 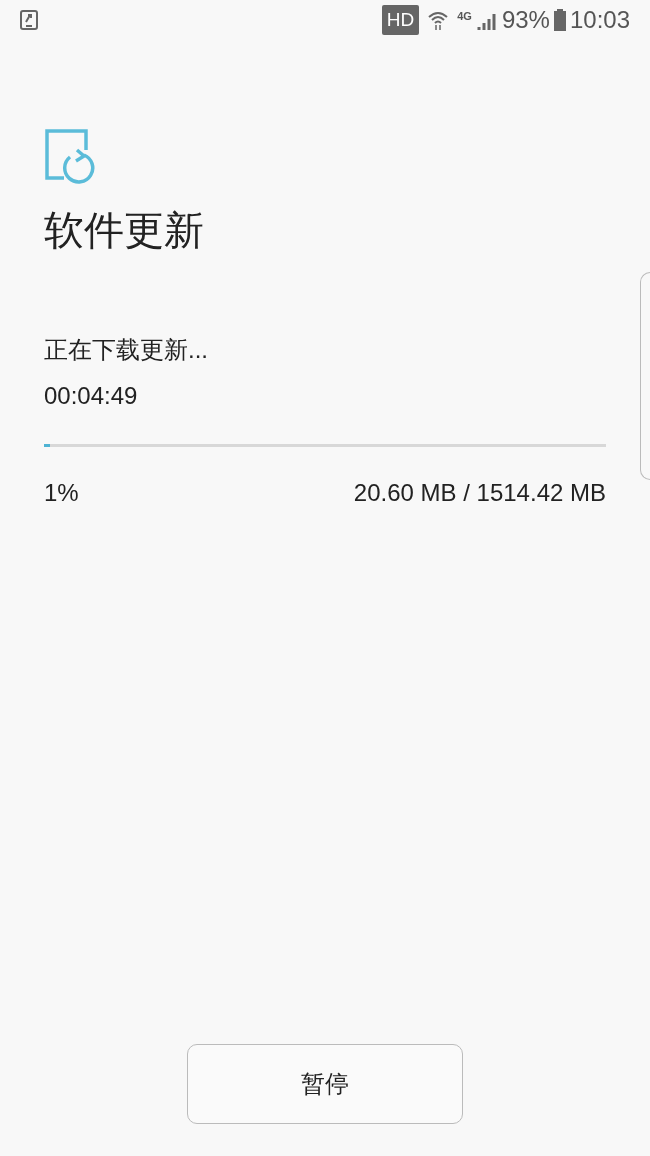 I want to click on page-title: 软件更新, so click(x=124, y=230).